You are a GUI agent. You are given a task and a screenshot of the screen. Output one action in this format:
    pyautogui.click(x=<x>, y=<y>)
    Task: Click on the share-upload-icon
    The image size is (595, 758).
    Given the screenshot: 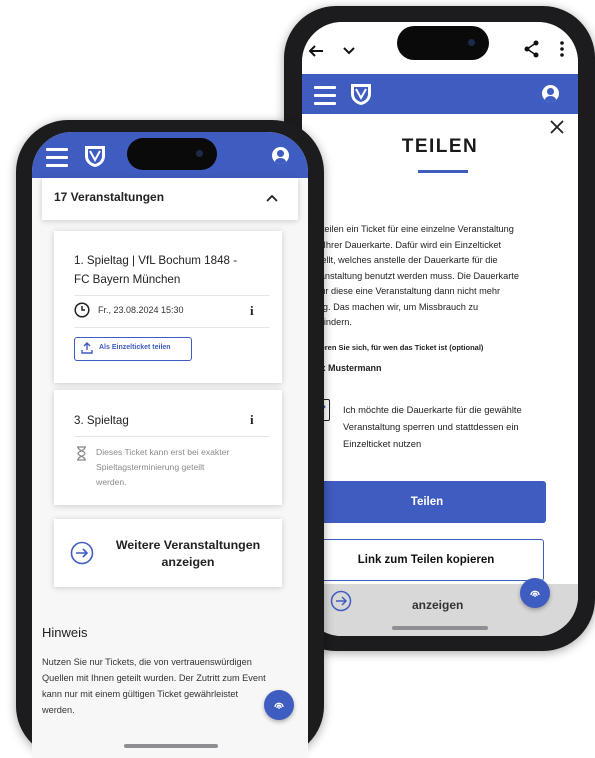 What is the action you would take?
    pyautogui.click(x=87, y=348)
    